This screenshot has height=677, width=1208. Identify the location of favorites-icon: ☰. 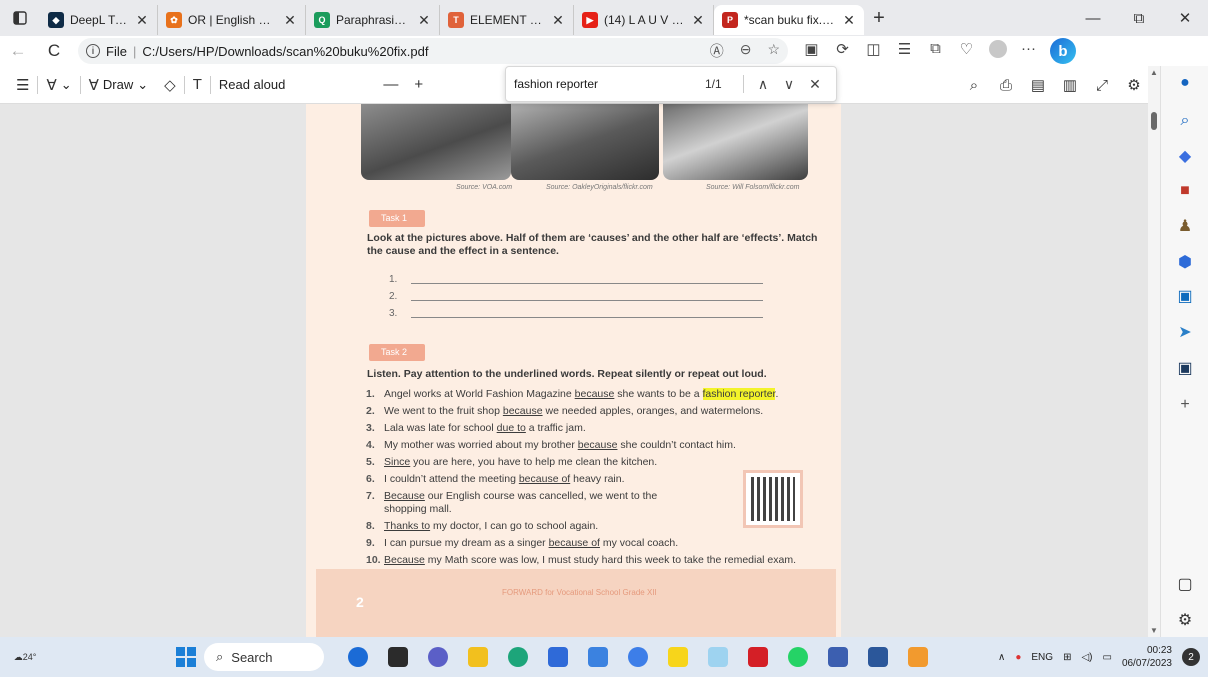
(904, 51).